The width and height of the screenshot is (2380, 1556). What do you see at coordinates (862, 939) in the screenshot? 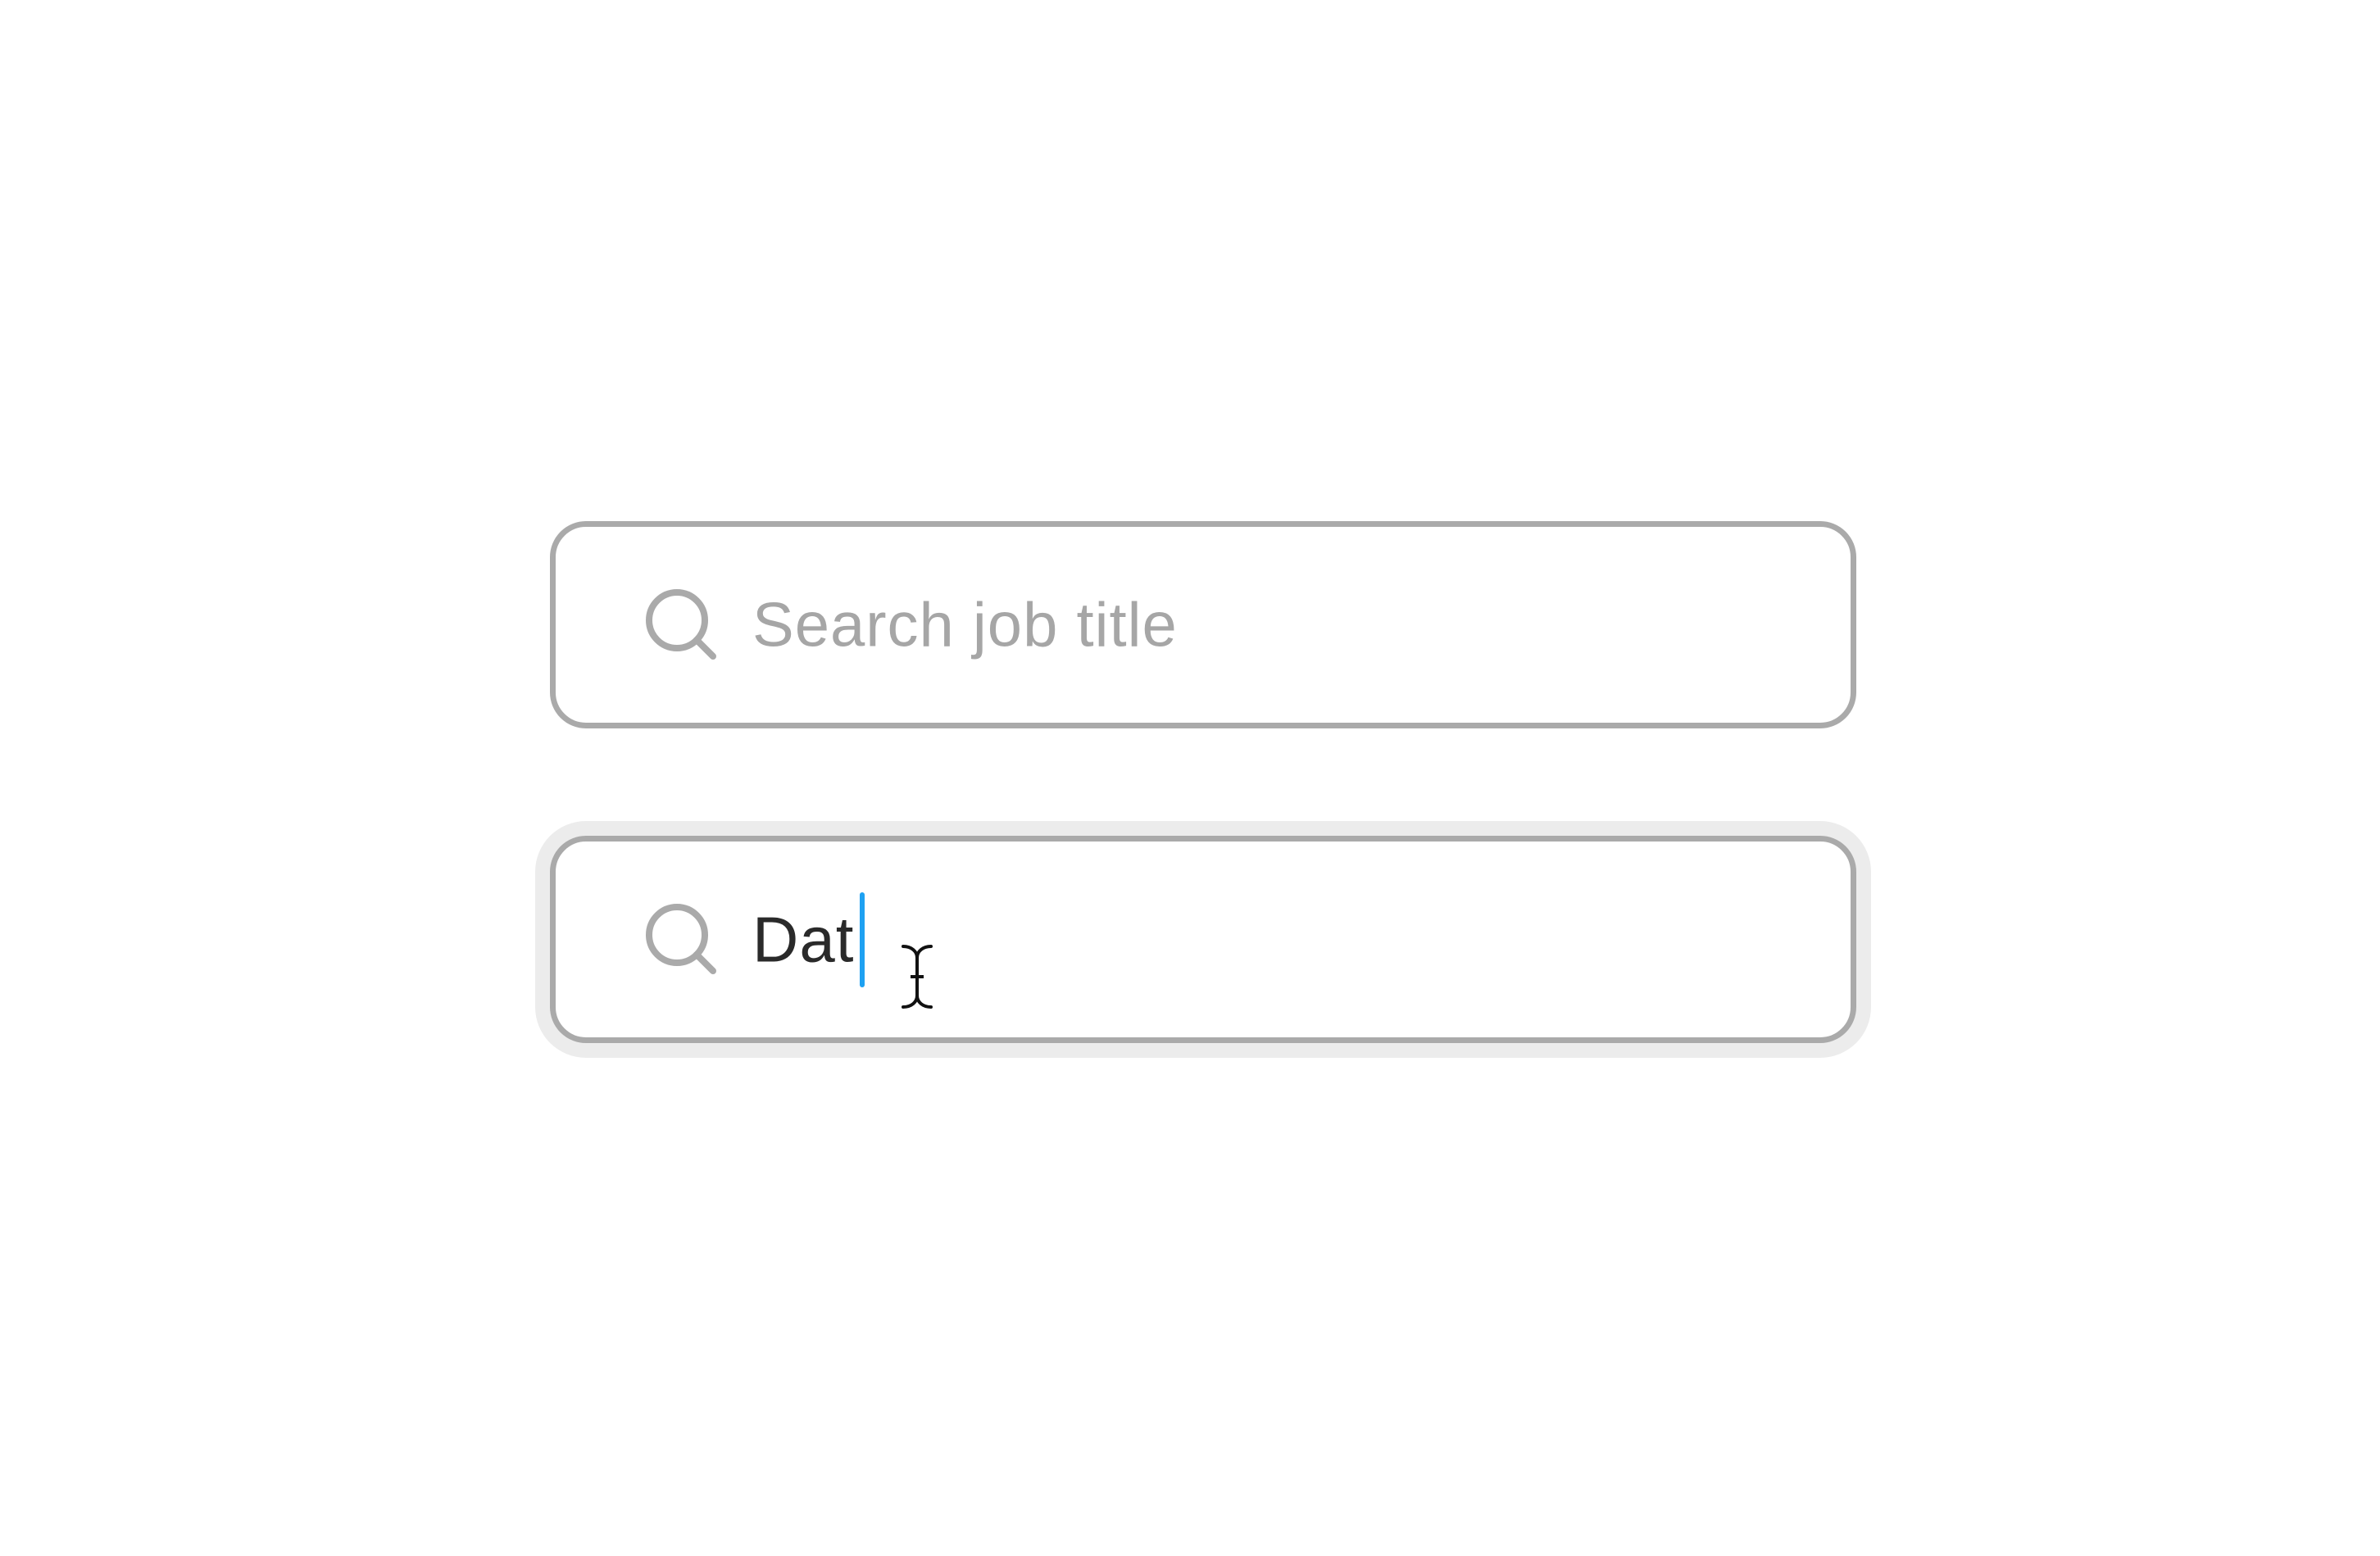
I see `text-caret` at bounding box center [862, 939].